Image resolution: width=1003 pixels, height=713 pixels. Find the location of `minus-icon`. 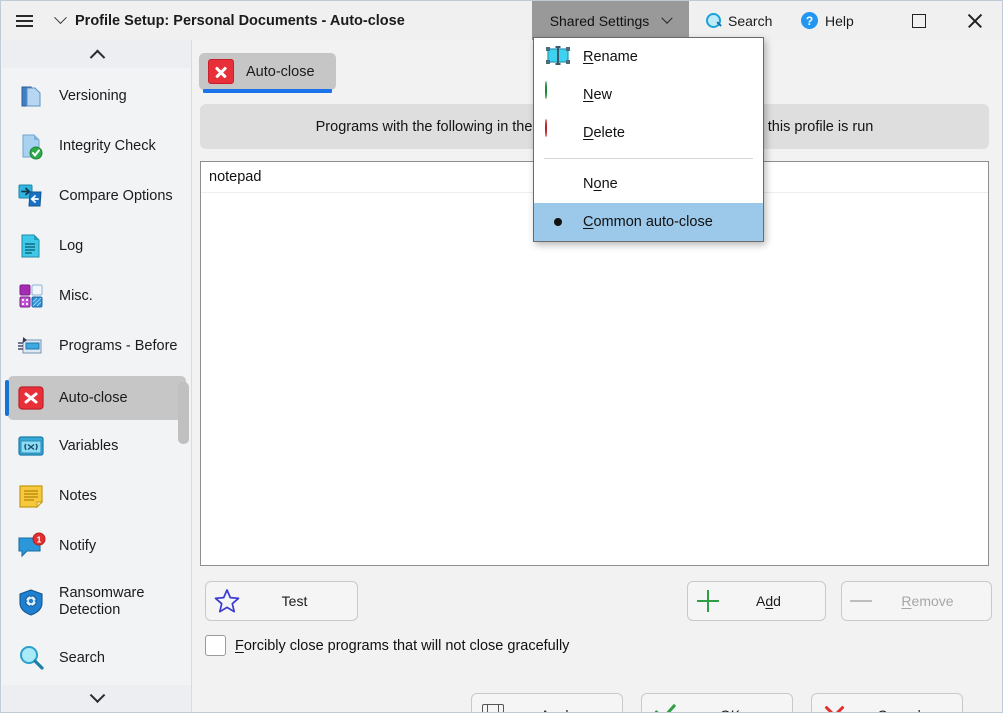

minus-icon is located at coordinates (861, 601).